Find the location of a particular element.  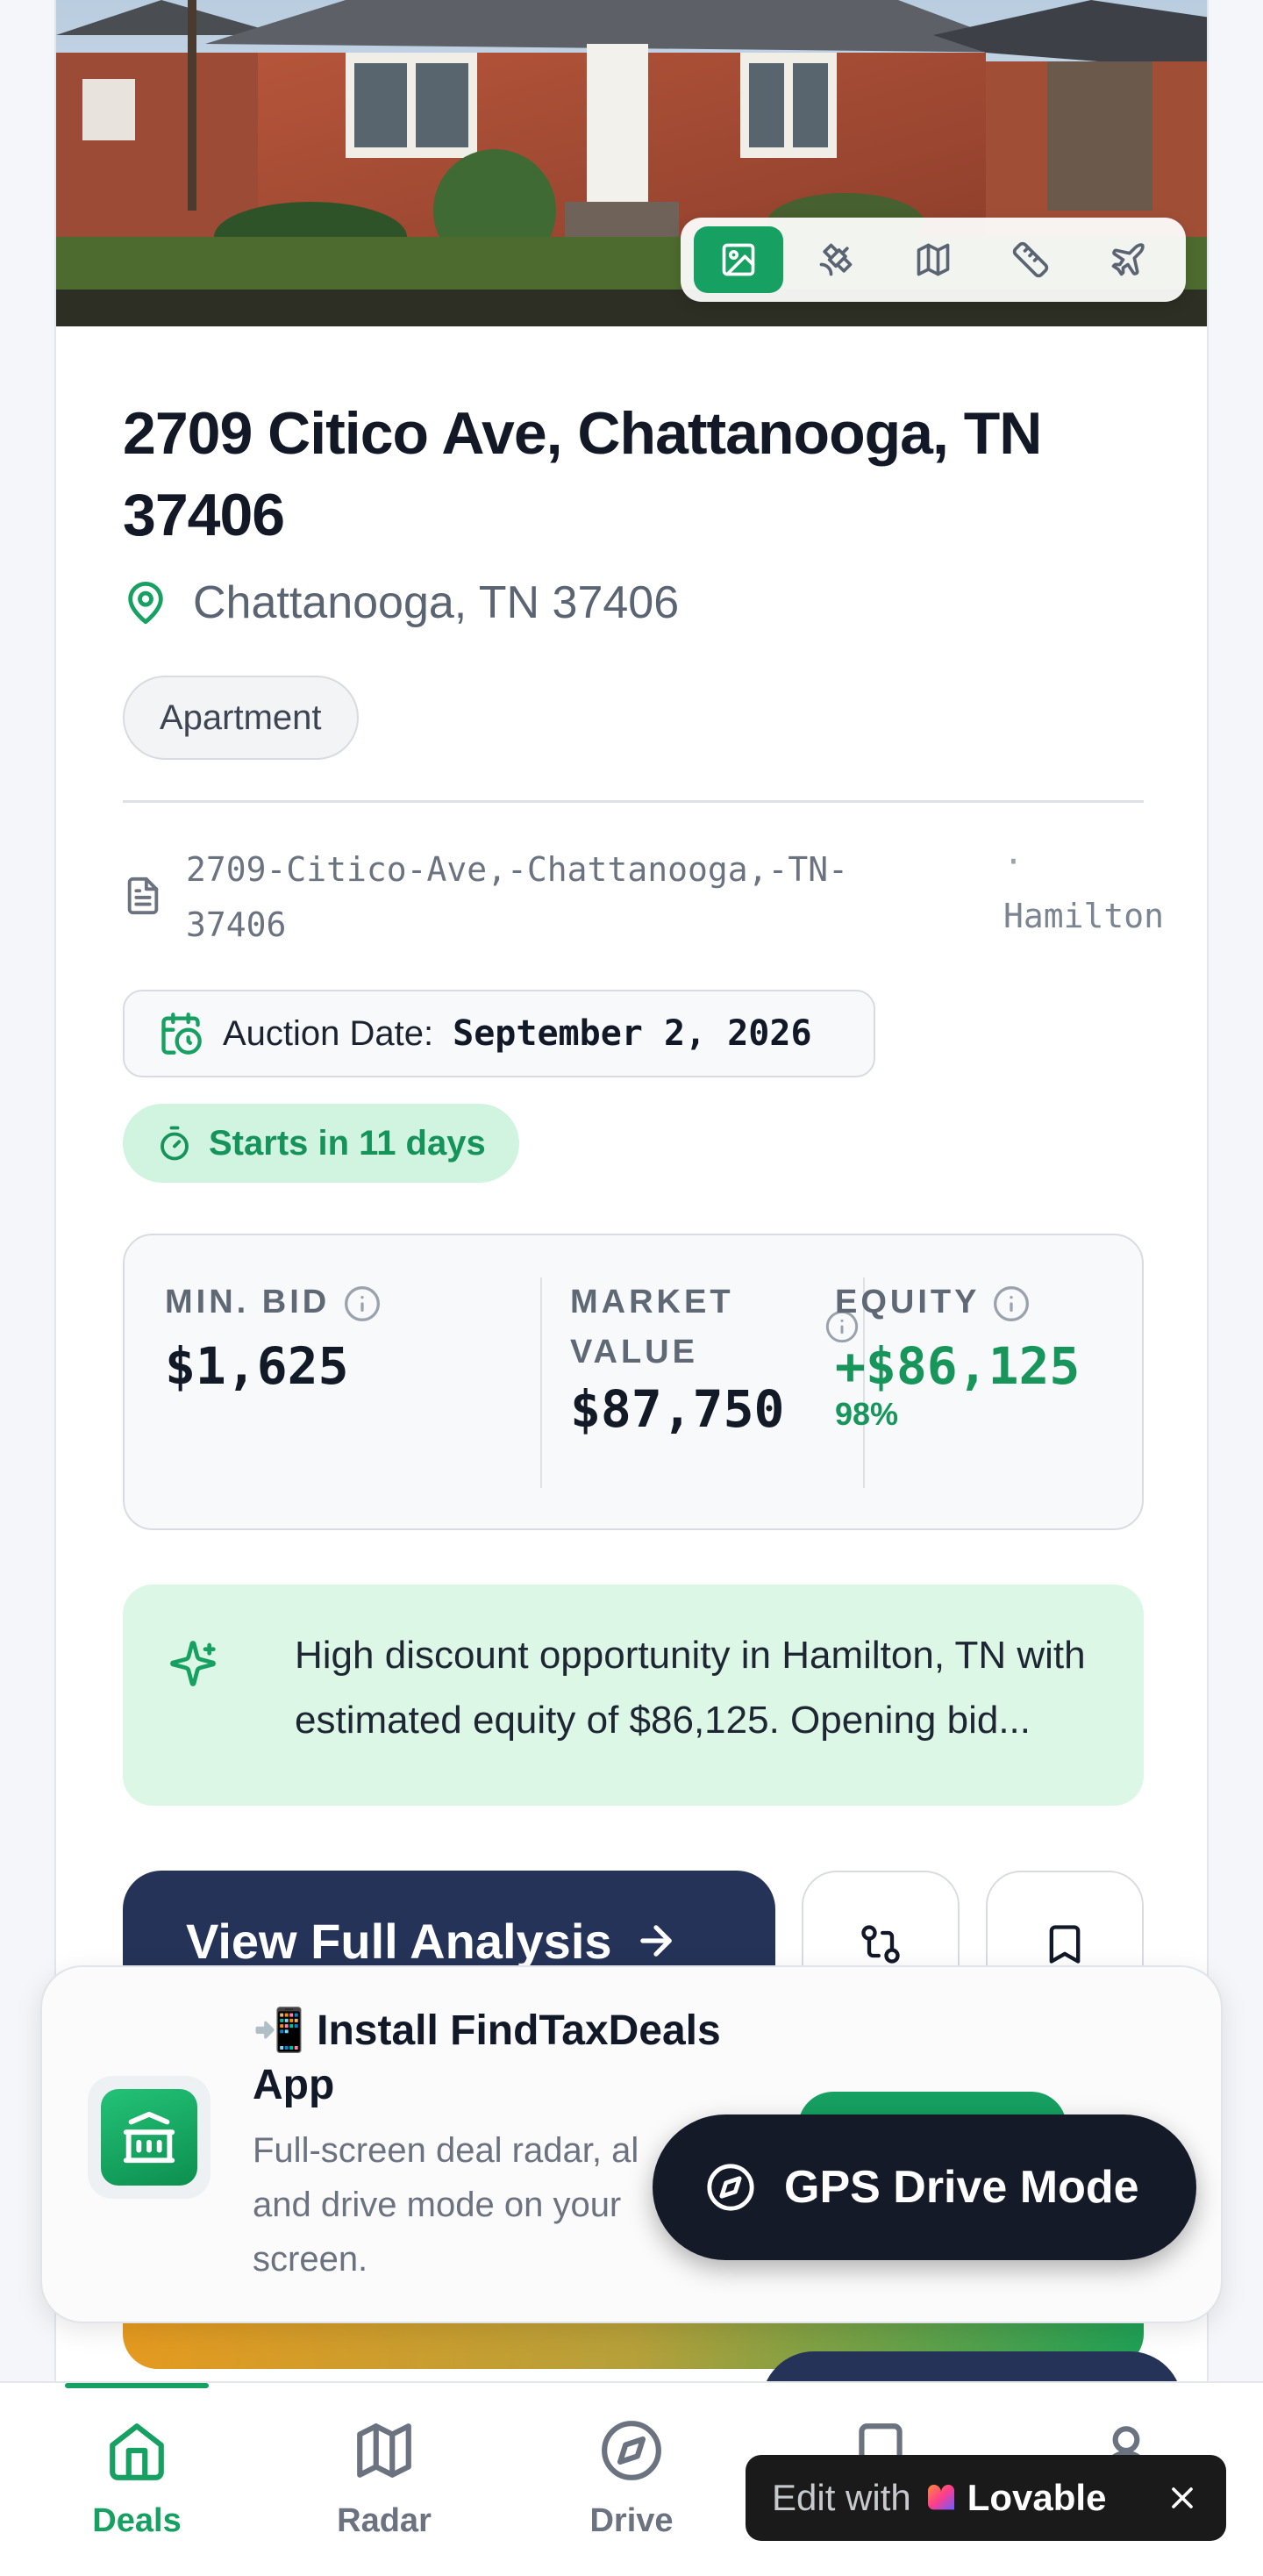

min-bid-label-row: MIN. BID is located at coordinates (273, 1302).